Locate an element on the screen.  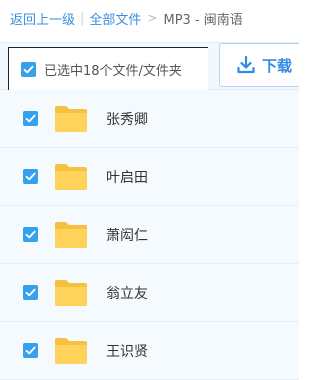
select-all-checkbox is located at coordinates (28, 69).